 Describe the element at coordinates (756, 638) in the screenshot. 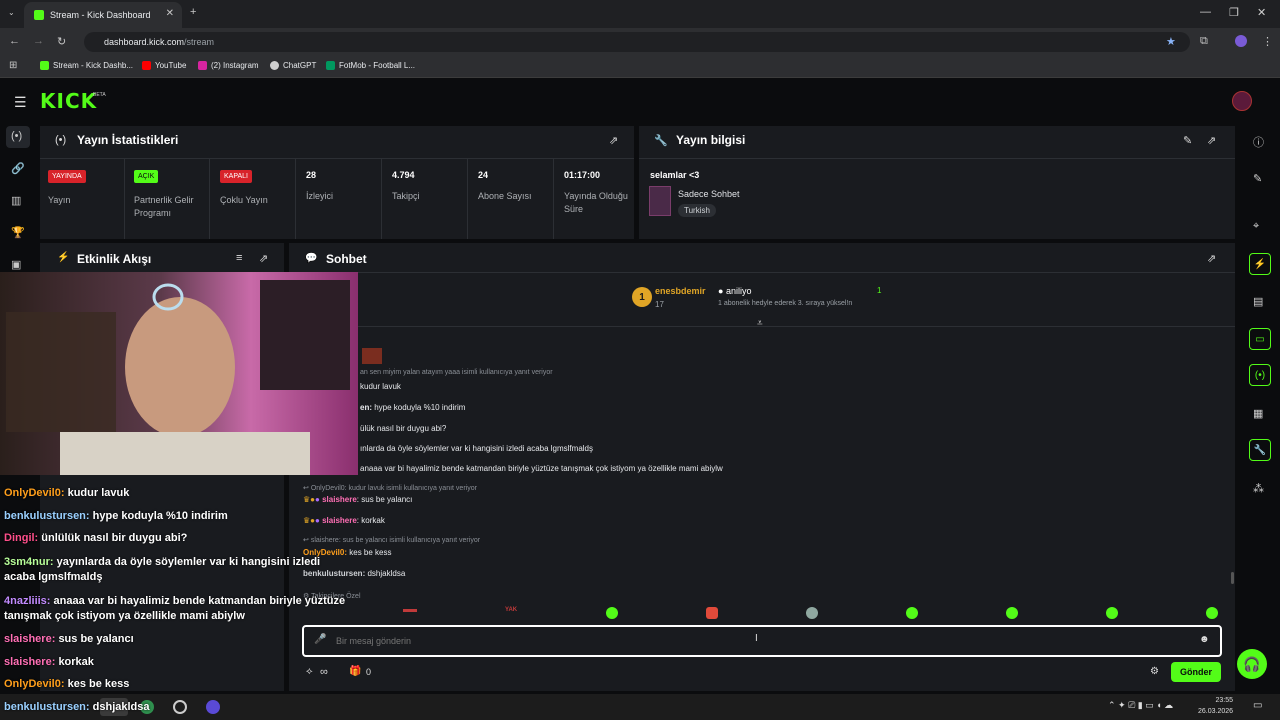

I see `text-cursor-icon: I` at that location.